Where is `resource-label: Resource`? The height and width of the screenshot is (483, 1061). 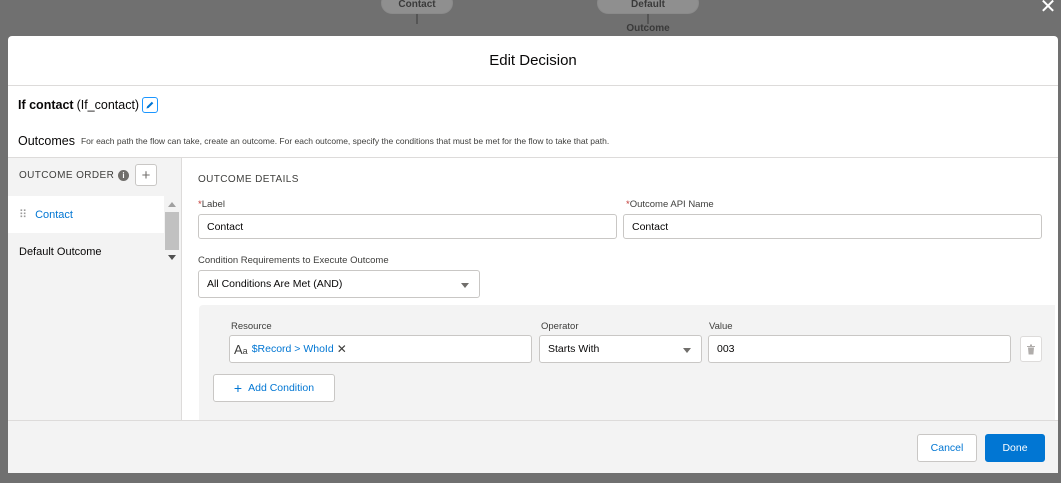 resource-label: Resource is located at coordinates (251, 326).